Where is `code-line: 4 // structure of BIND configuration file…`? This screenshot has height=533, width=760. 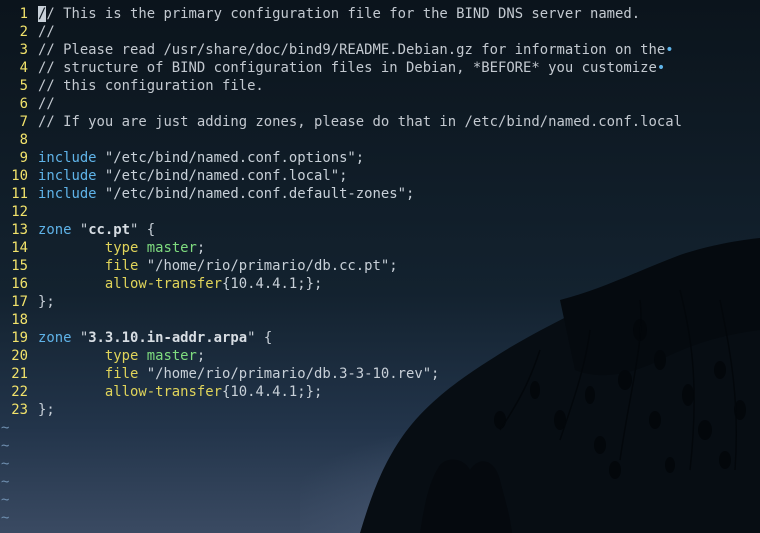
code-line: 4 // structure of BIND configuration file… is located at coordinates (380, 68).